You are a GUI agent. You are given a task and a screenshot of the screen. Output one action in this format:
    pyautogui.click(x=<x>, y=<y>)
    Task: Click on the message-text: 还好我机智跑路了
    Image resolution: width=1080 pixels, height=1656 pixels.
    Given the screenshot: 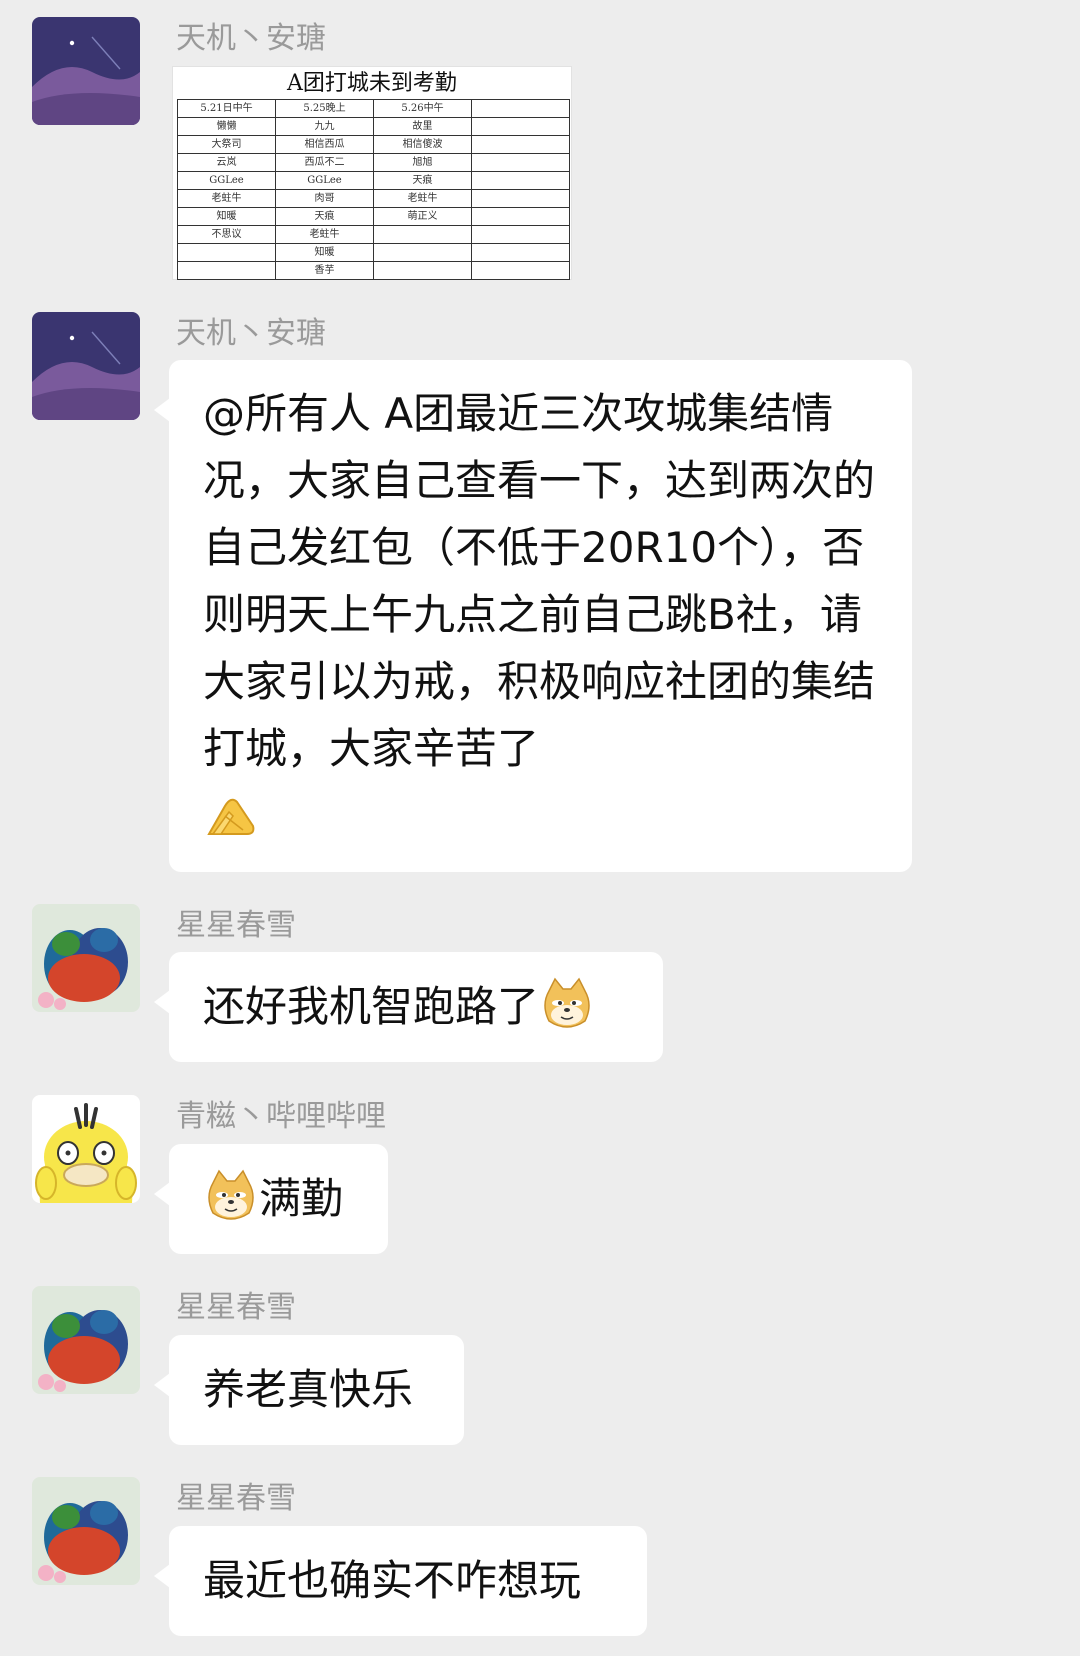 What is the action you would take?
    pyautogui.click(x=371, y=1006)
    